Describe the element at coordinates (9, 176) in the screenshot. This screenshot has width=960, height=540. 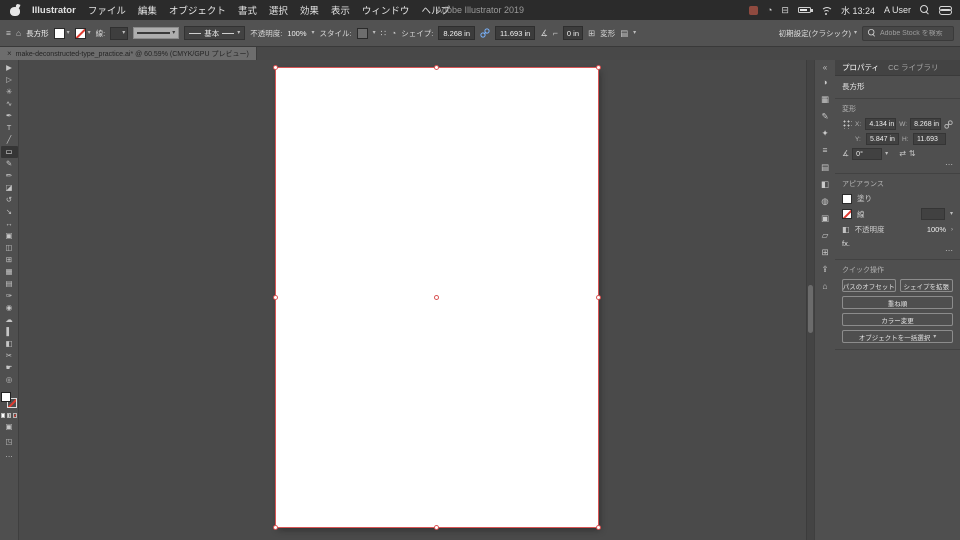
I see `pencil-tool: ✏` at that location.